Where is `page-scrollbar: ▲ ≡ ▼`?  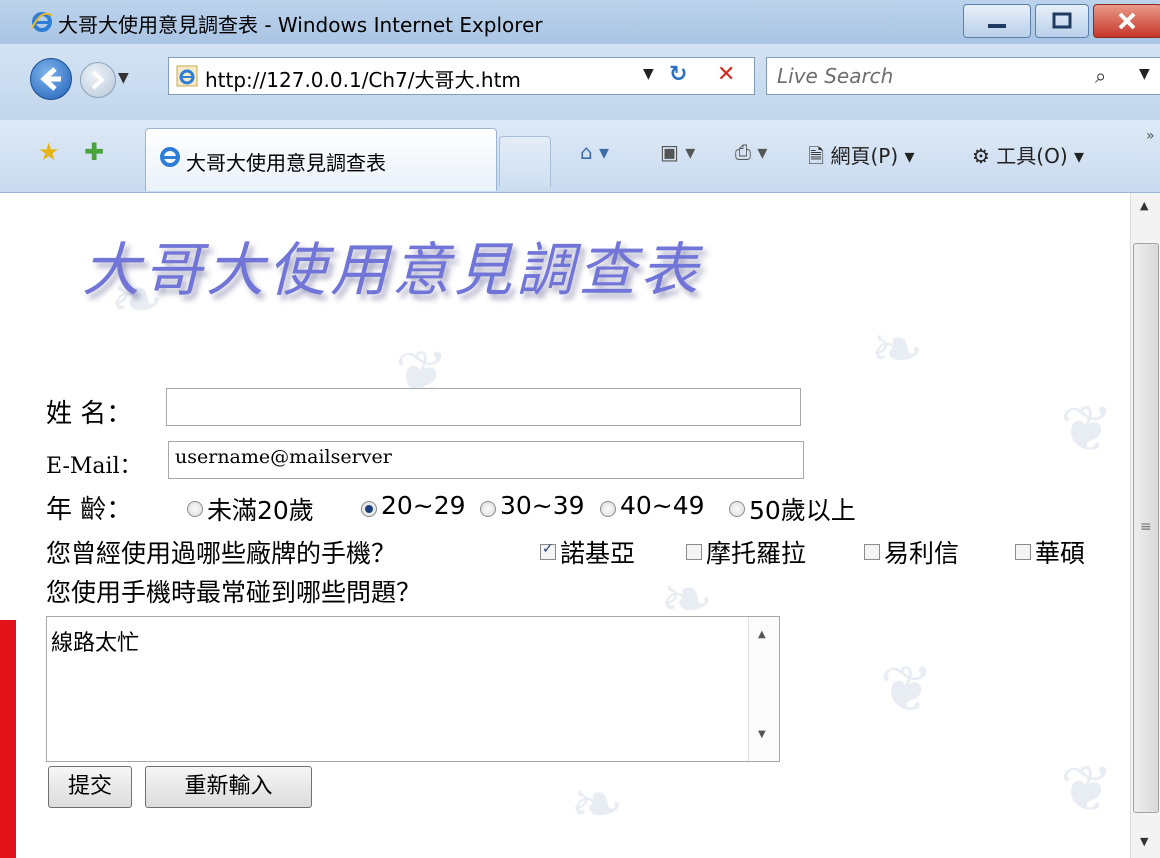 page-scrollbar: ▲ ≡ ▼ is located at coordinates (1145, 525).